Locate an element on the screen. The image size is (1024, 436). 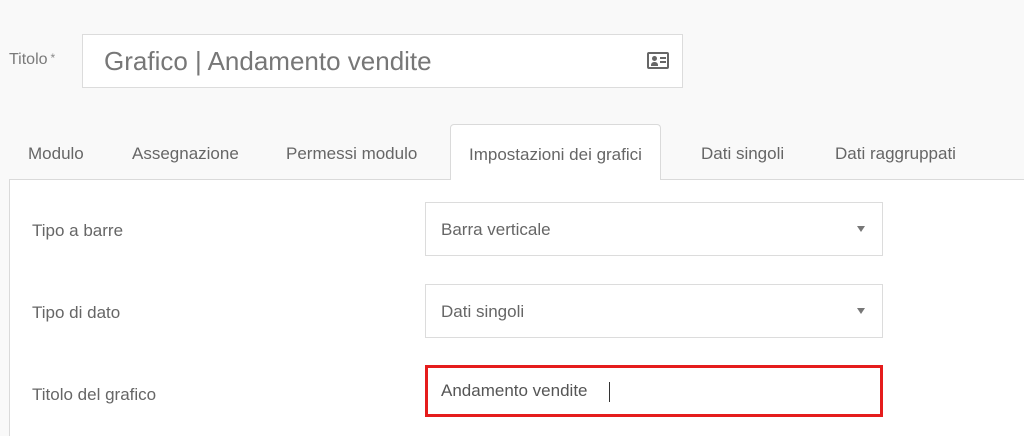
chart-title-input is located at coordinates (651, 391).